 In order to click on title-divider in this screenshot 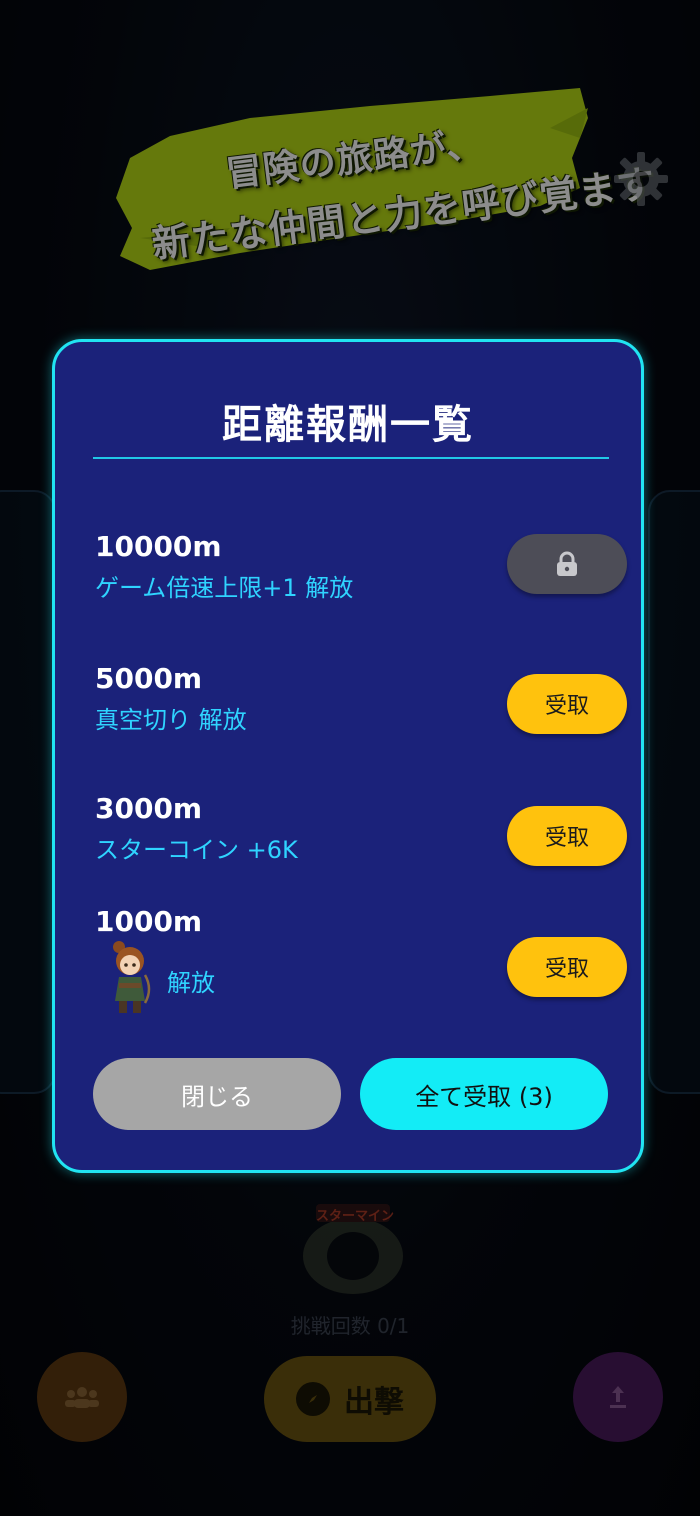, I will do `click(351, 458)`.